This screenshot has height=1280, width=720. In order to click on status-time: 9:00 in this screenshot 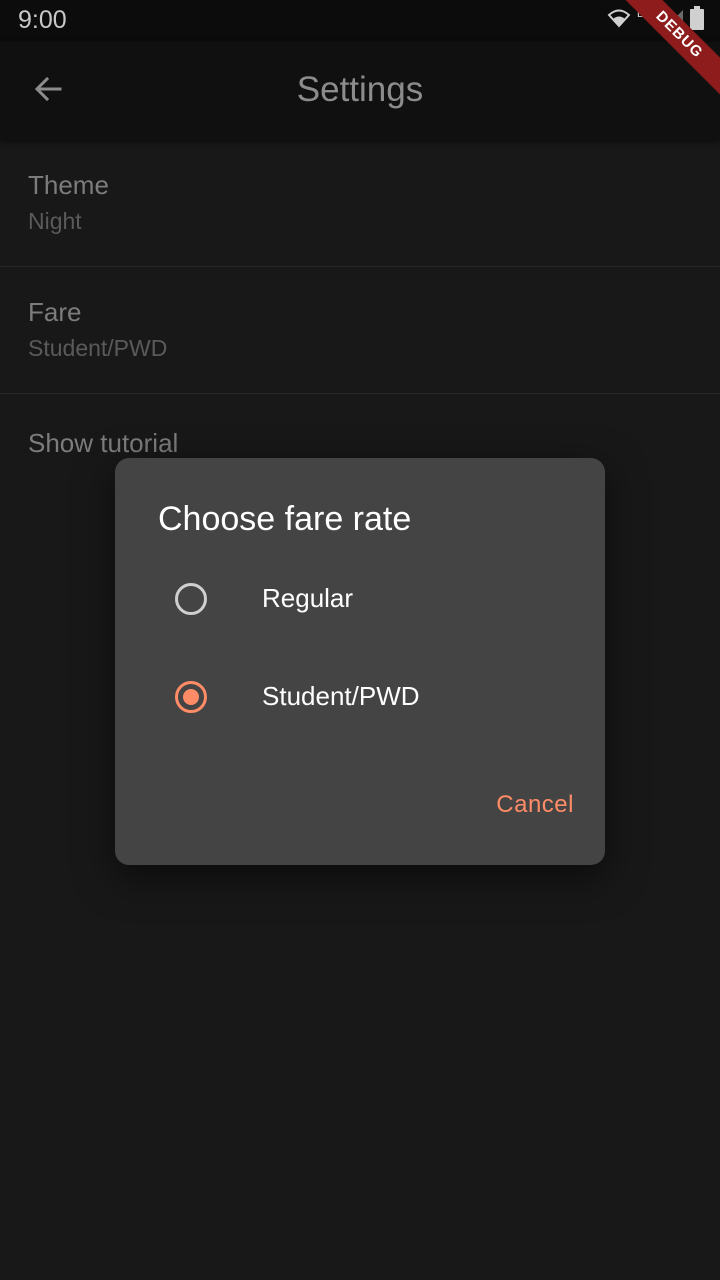, I will do `click(42, 20)`.